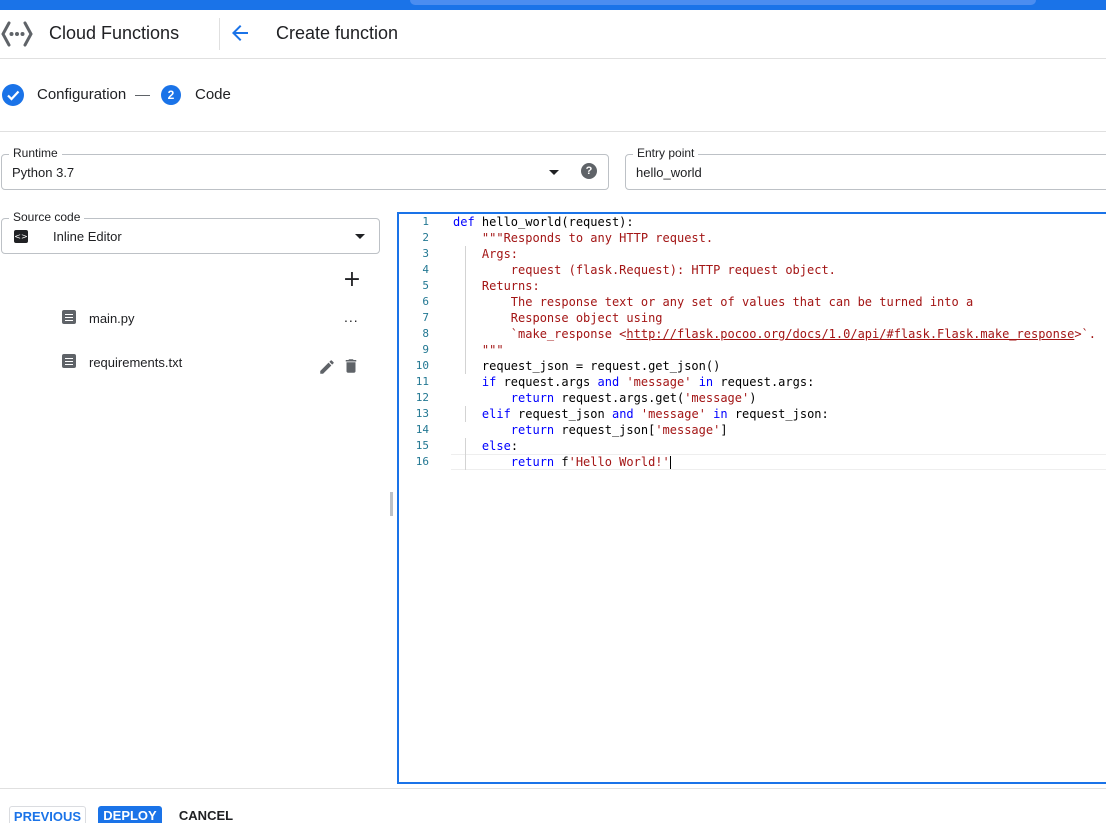 The image size is (1106, 823). I want to click on code-line: 2 """Responds to any HTTP request., so click(752, 238).